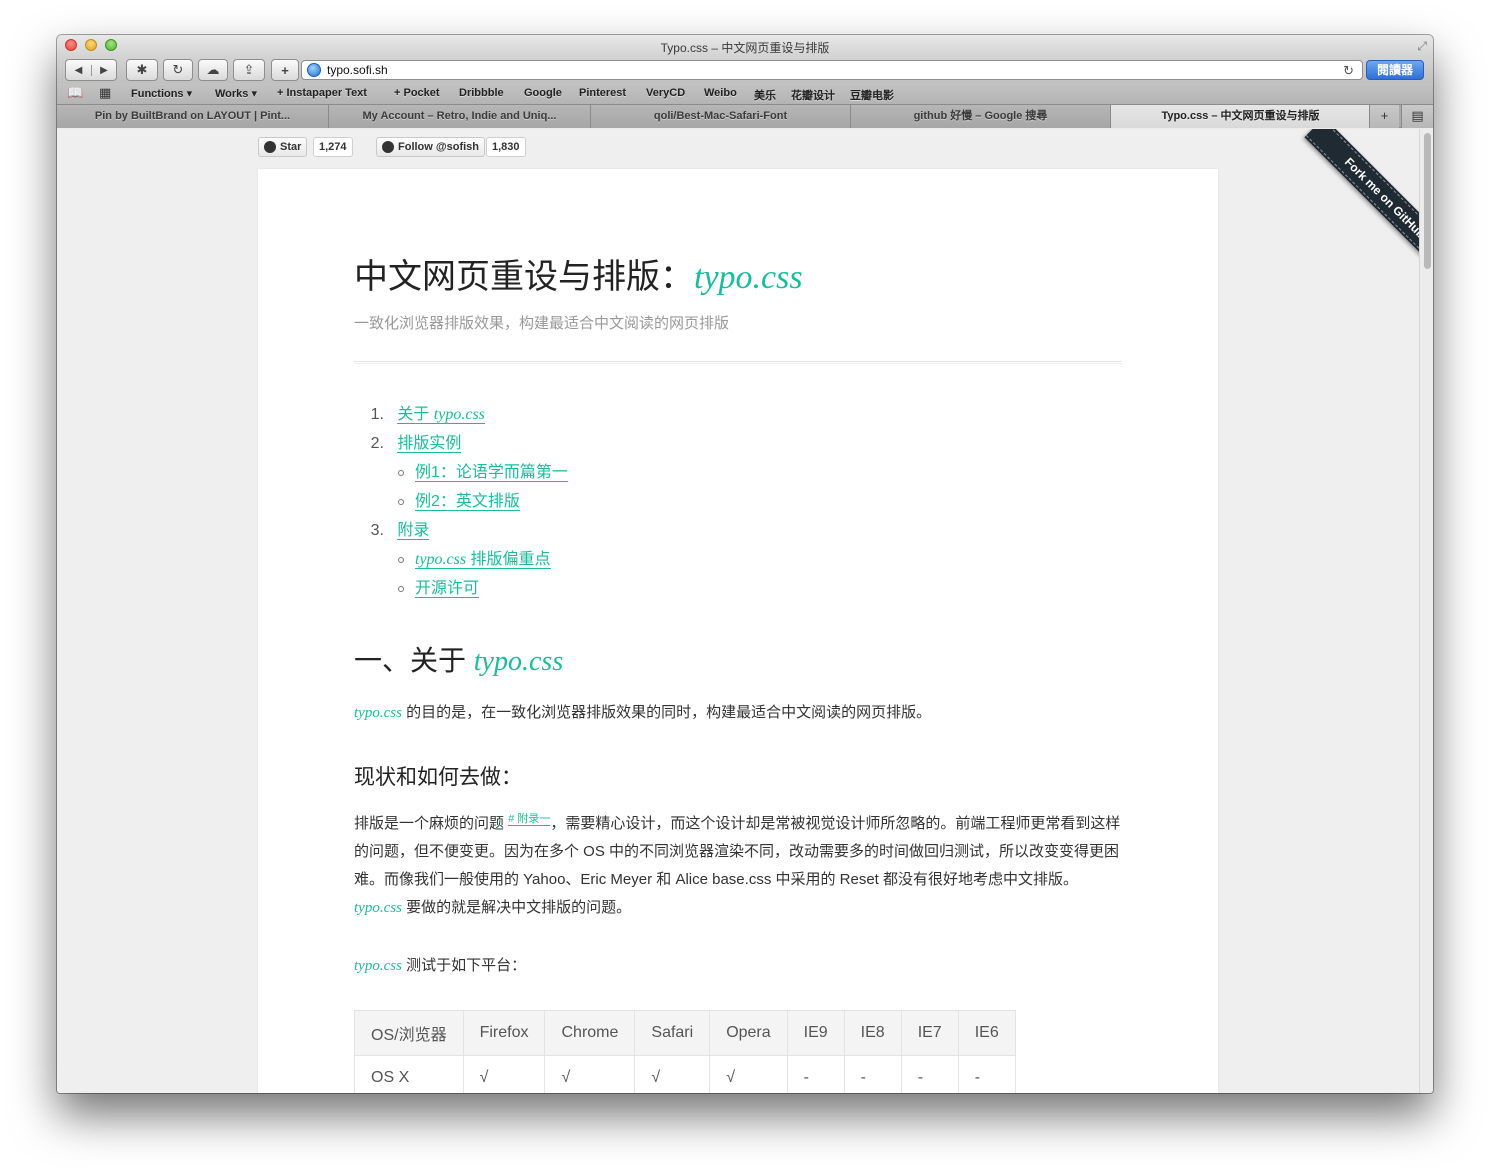 This screenshot has width=1490, height=1172. I want to click on table-cell: OS X, so click(409, 1074).